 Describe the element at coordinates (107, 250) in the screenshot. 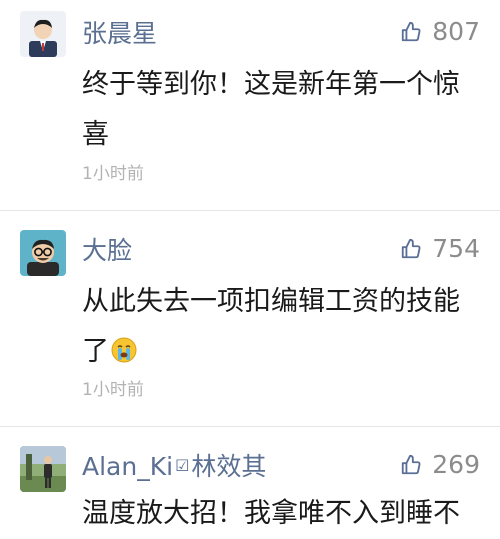

I see `username: 大脸` at that location.